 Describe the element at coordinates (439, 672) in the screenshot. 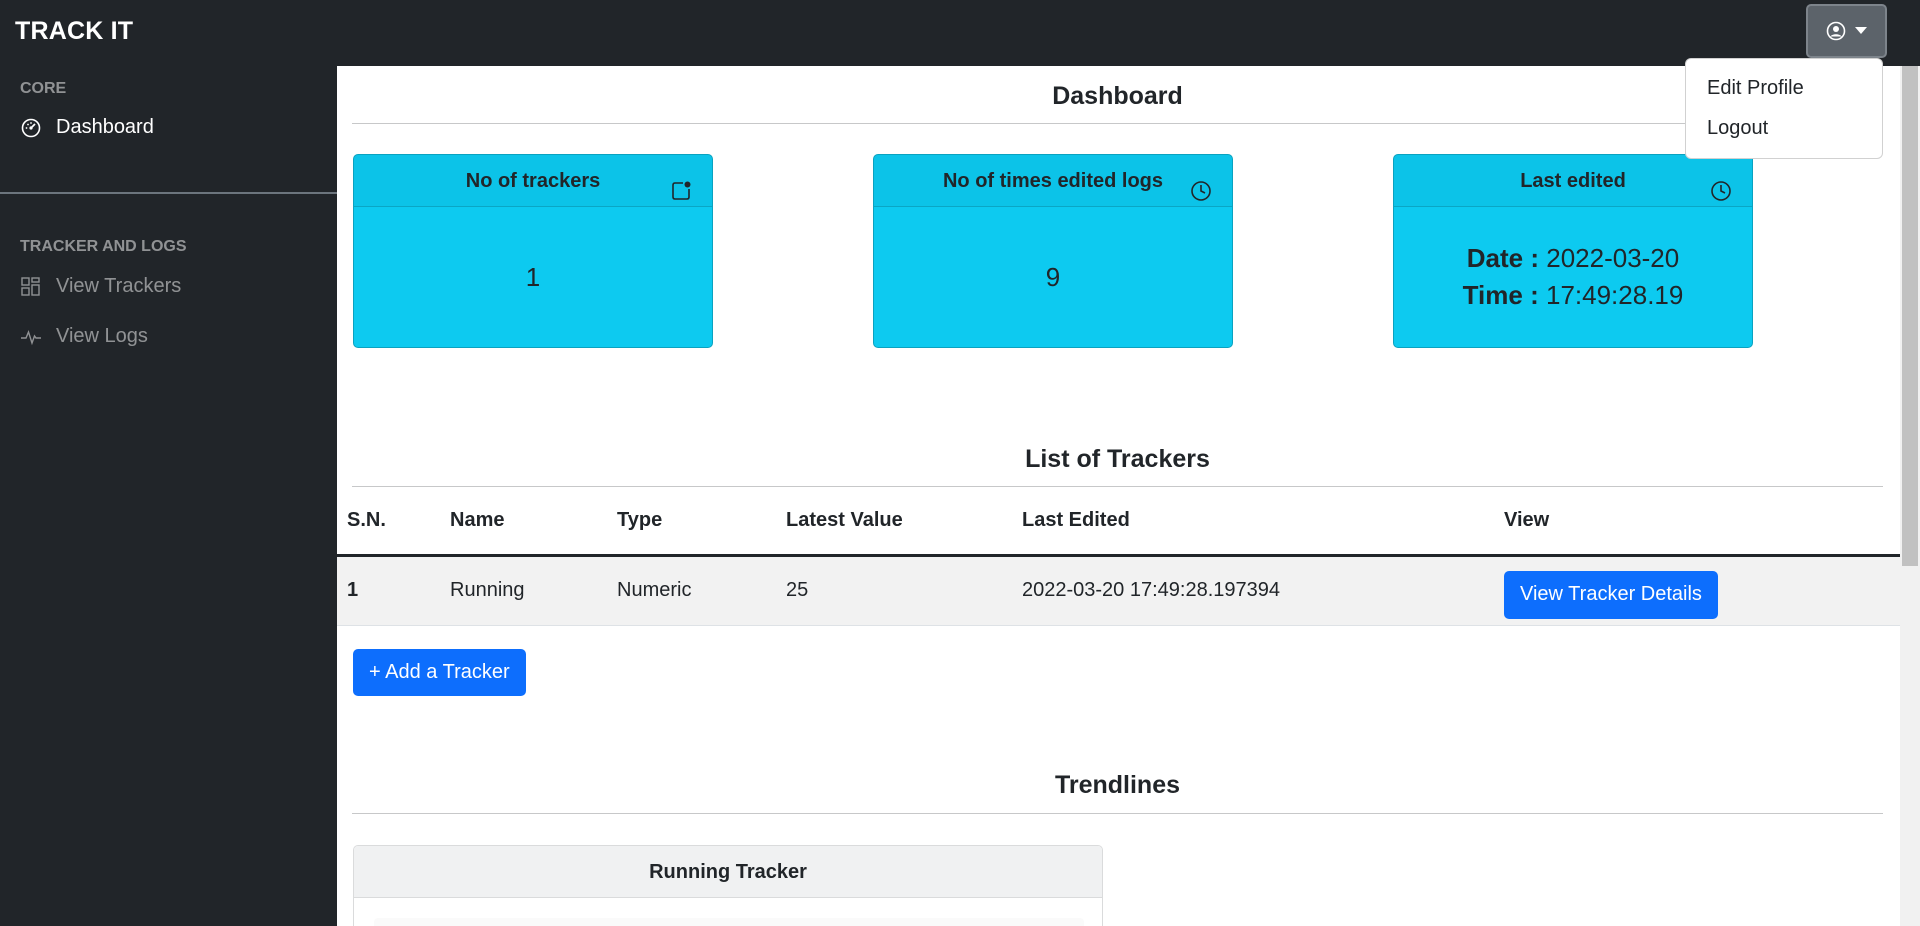

I see `add-tracker-button: + Add a Tracker` at that location.